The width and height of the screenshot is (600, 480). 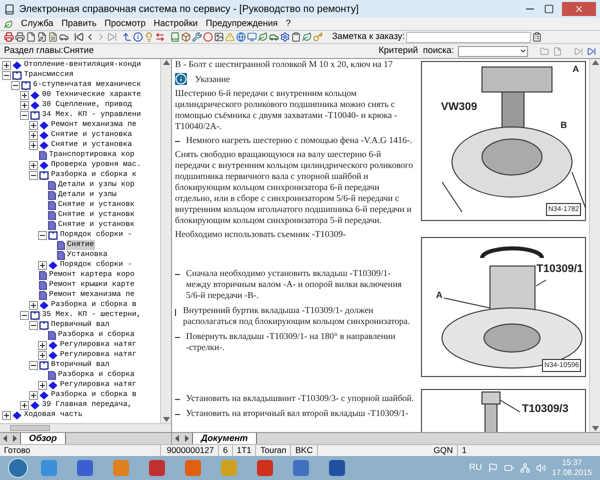 I want to click on step-text: Сначала необходимо установить вкладыш -T10309/1- между вторичным валом -A- и опорой вилки включения 5/6-й передачи -B-., so click(x=294, y=284).